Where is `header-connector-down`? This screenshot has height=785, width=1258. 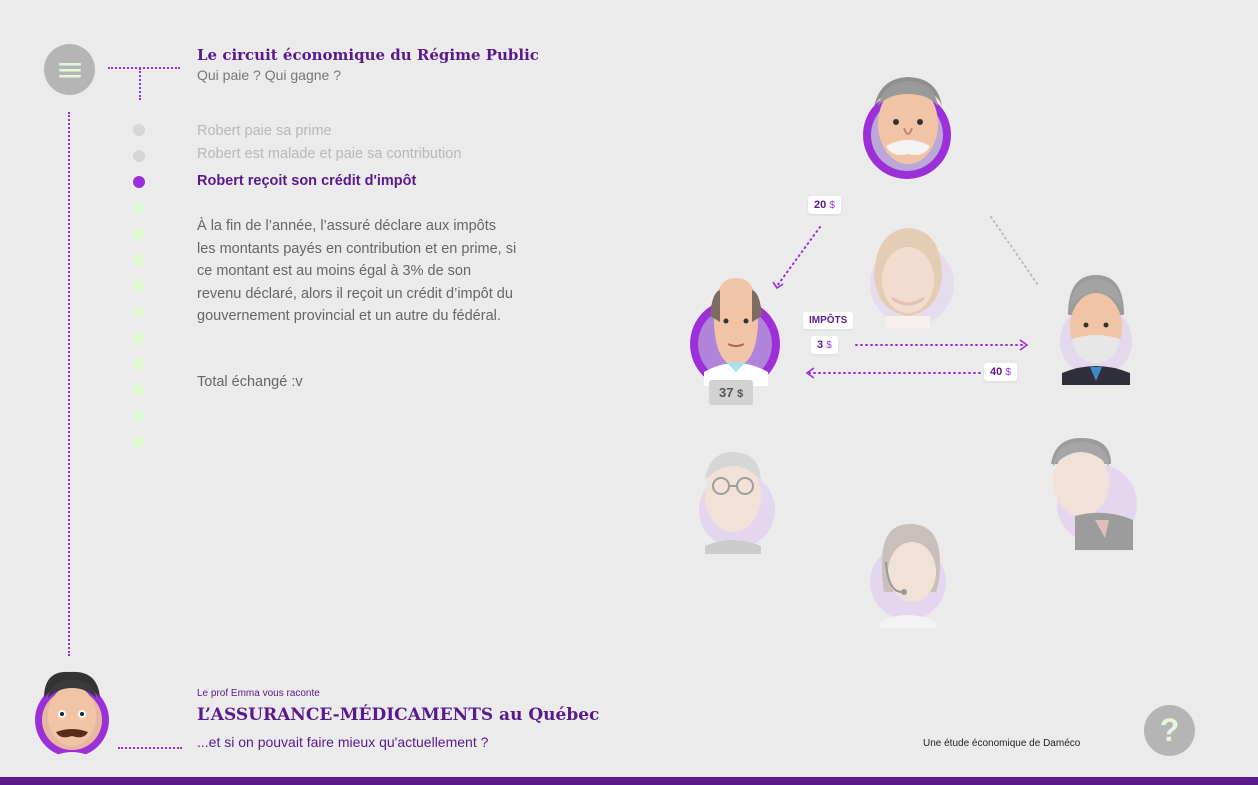
header-connector-down is located at coordinates (140, 84).